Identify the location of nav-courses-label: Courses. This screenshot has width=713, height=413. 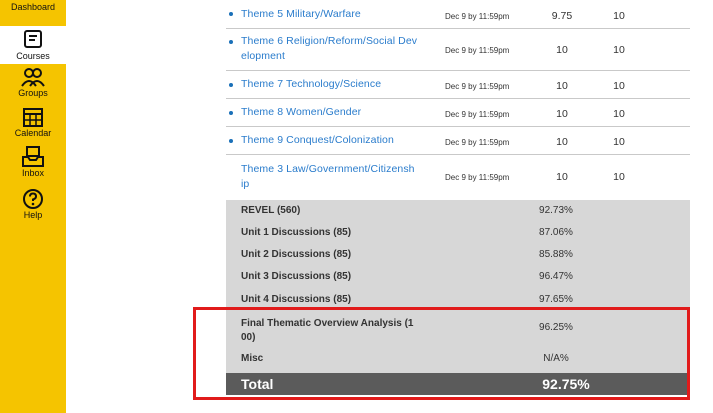
(33, 56).